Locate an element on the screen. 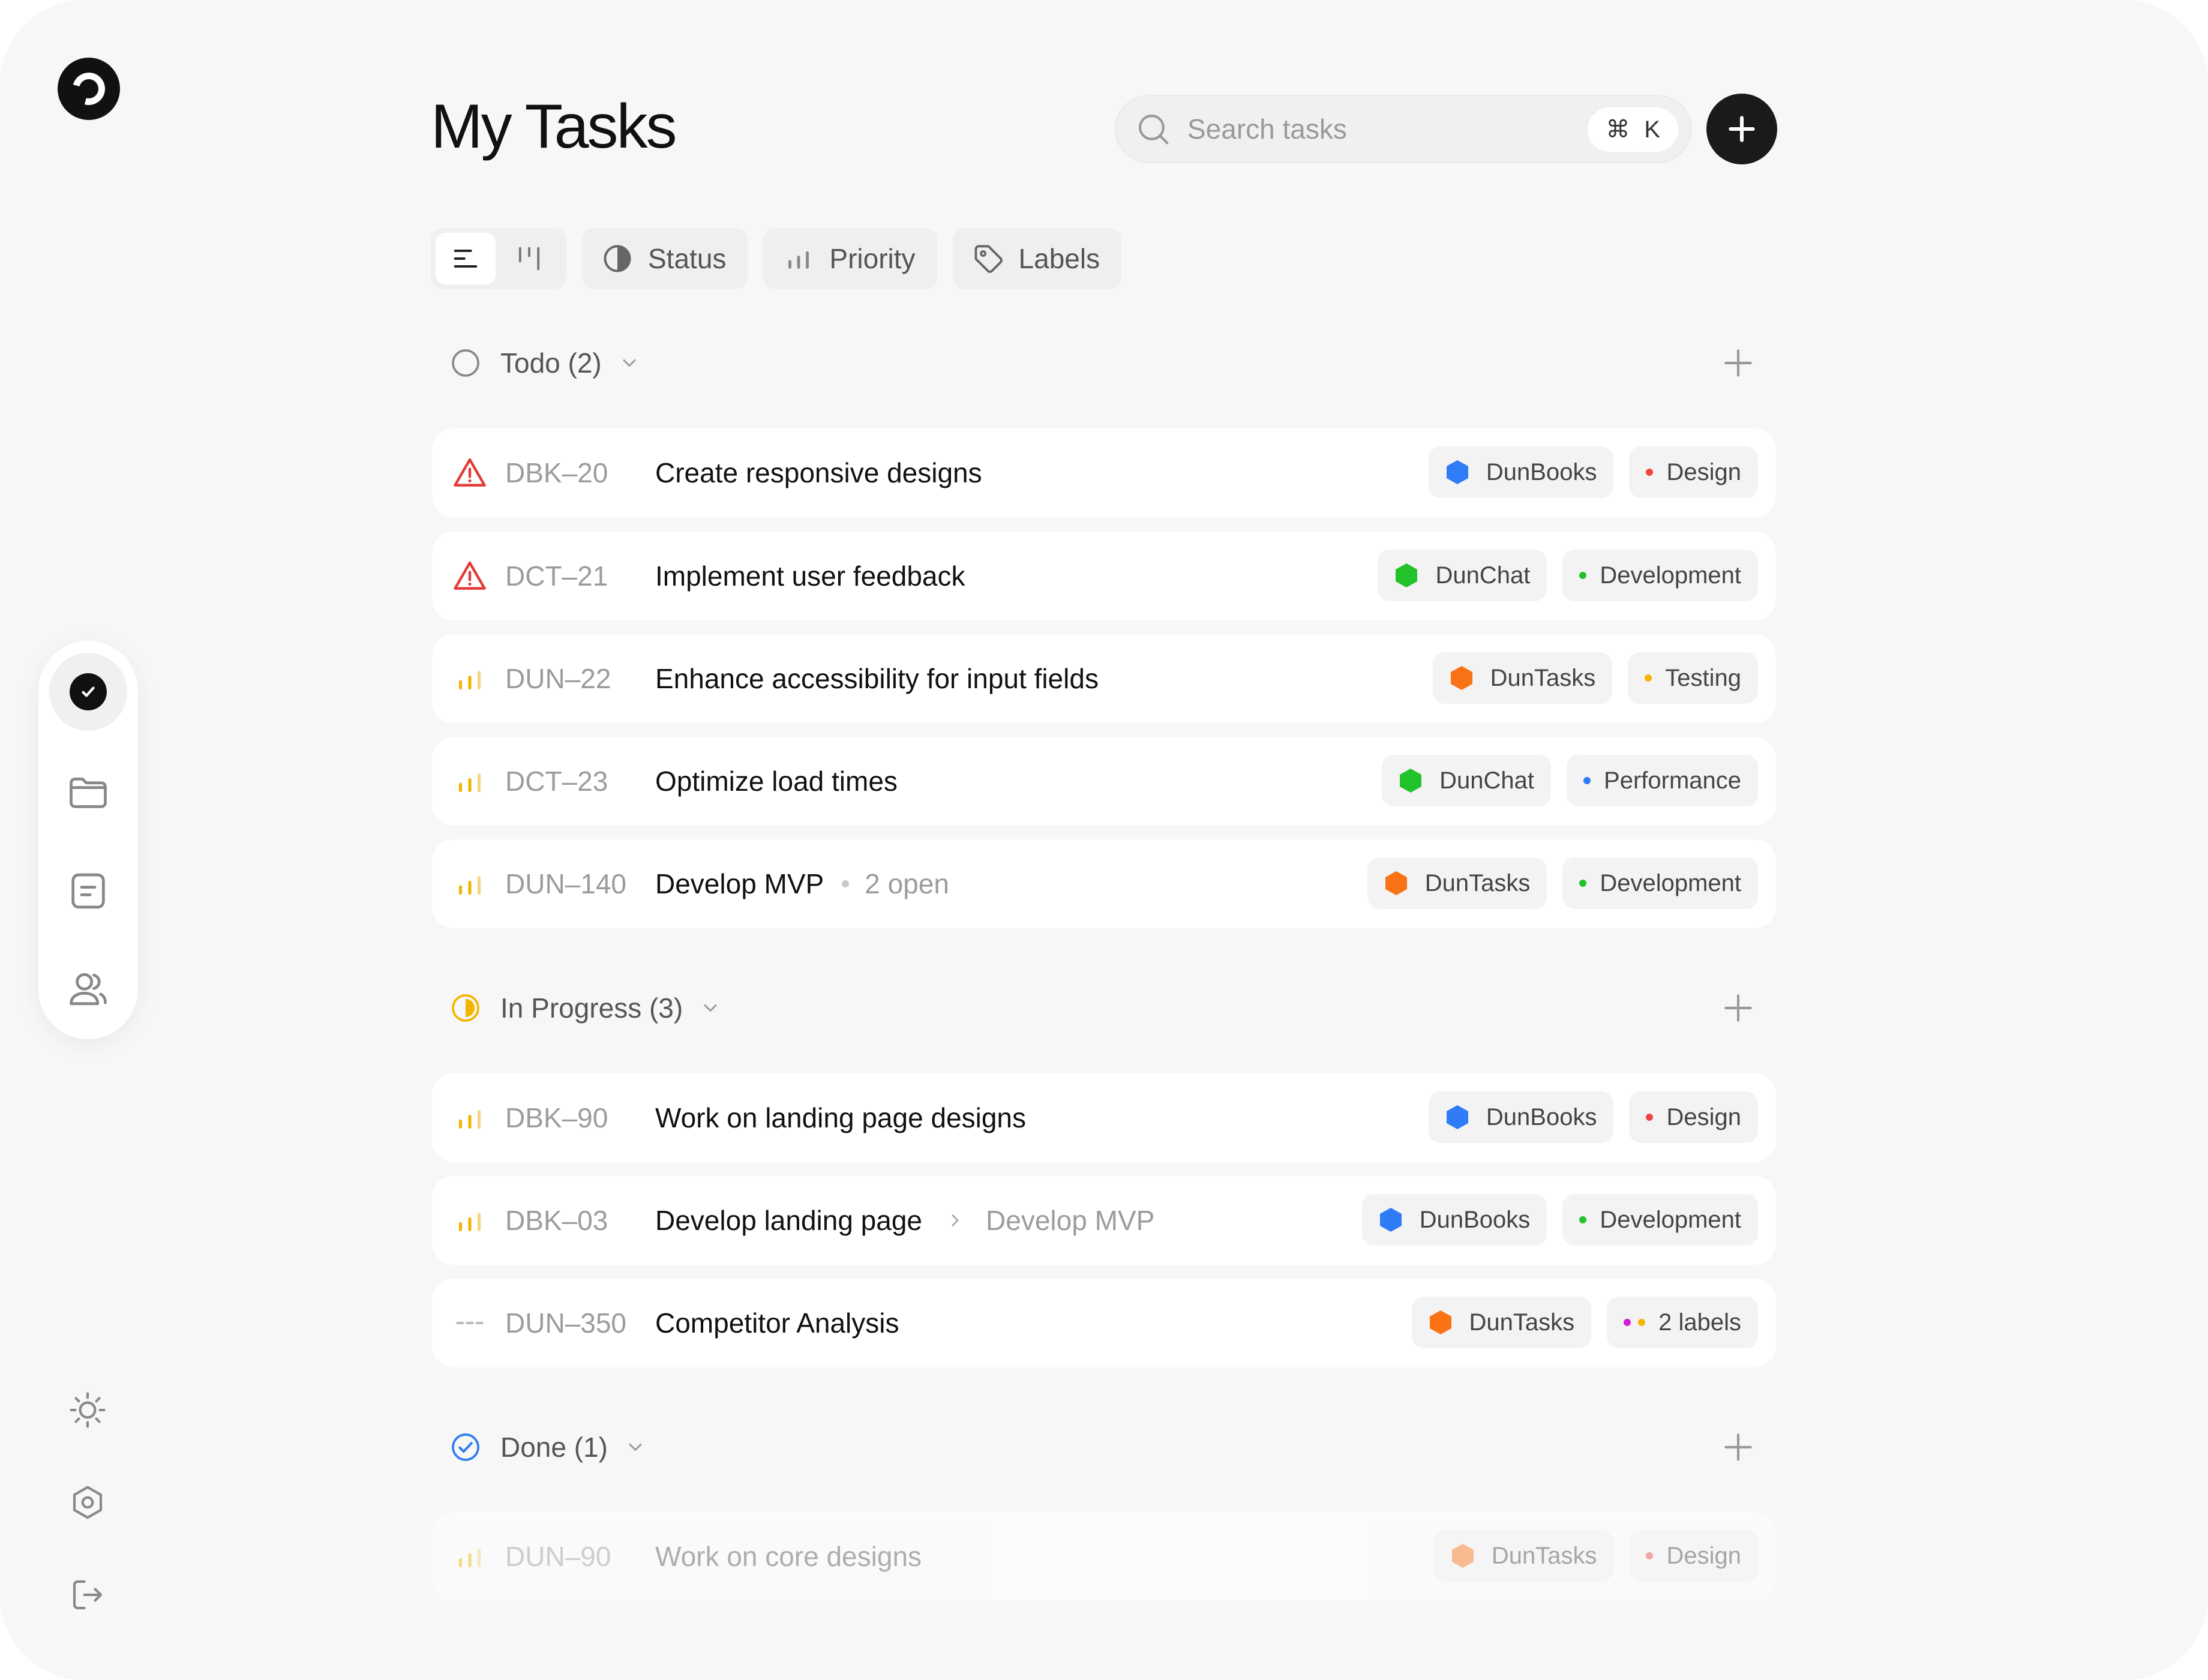  shortcut-key: K is located at coordinates (1652, 129).